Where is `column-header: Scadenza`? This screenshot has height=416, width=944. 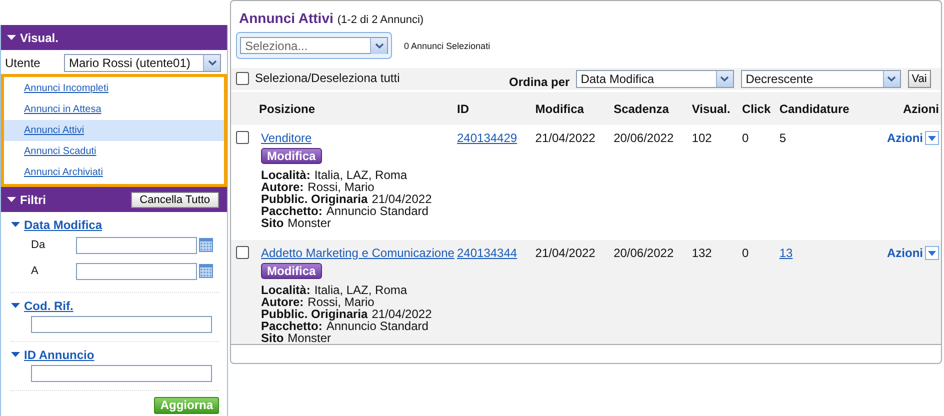
column-header: Scadenza is located at coordinates (641, 109).